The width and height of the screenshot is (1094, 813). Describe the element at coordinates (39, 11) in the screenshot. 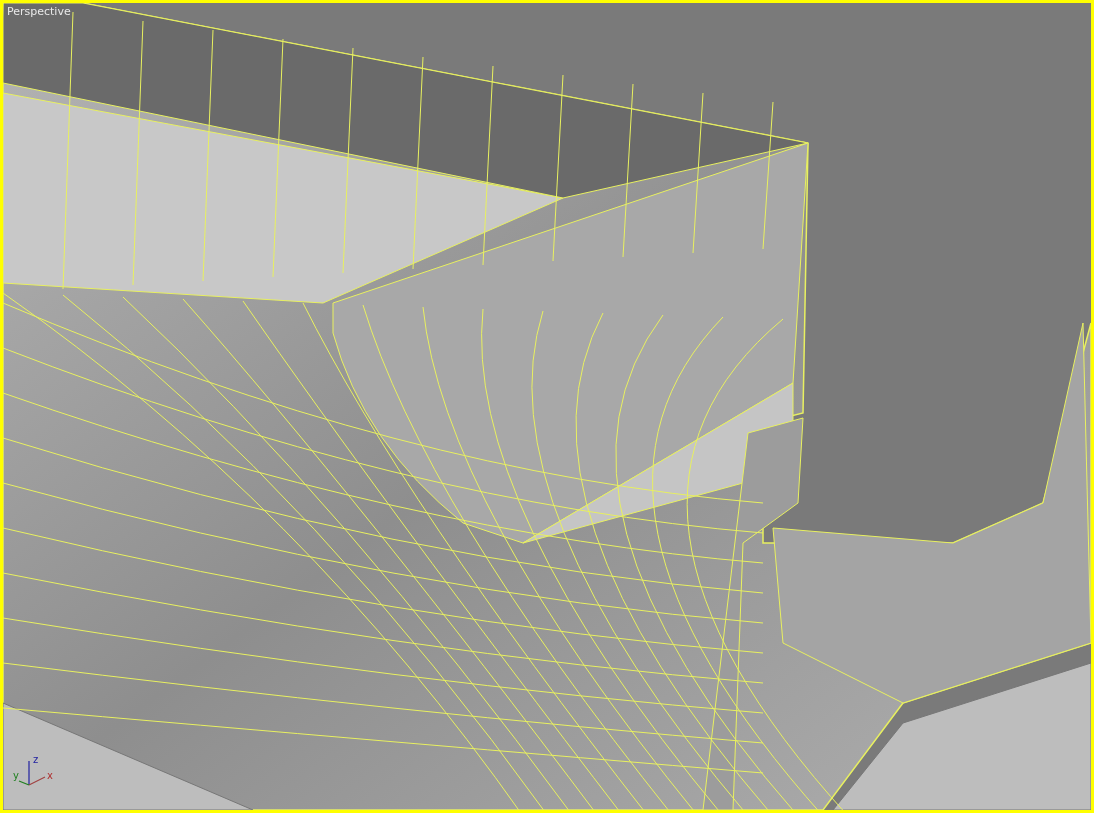

I see `viewport-label: Perspective` at that location.